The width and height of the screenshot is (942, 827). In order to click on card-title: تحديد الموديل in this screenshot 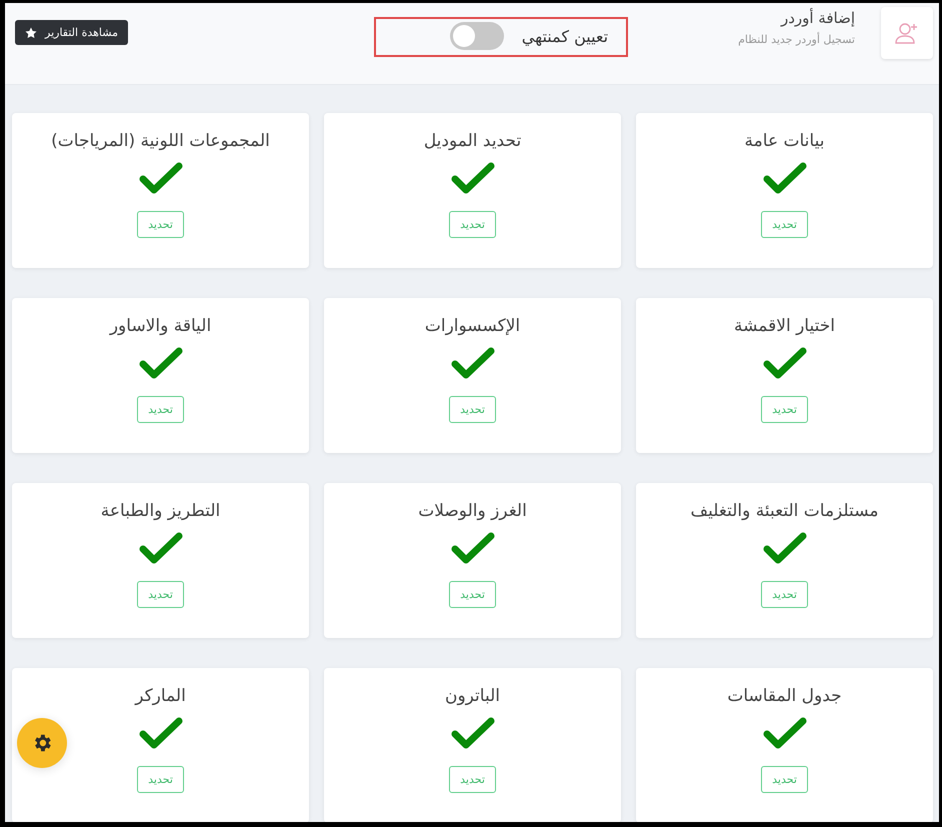, I will do `click(473, 141)`.